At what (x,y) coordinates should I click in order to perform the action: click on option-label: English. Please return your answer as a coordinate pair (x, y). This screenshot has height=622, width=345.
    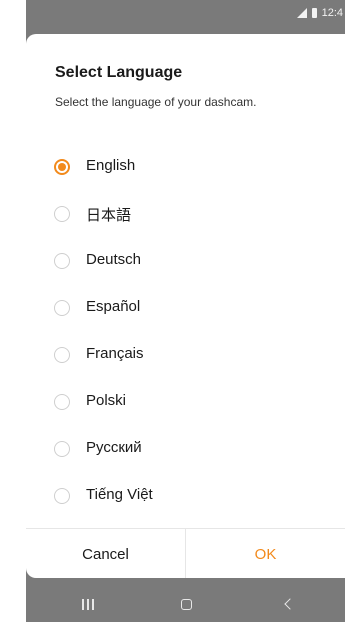
    Looking at the image, I should click on (111, 165).